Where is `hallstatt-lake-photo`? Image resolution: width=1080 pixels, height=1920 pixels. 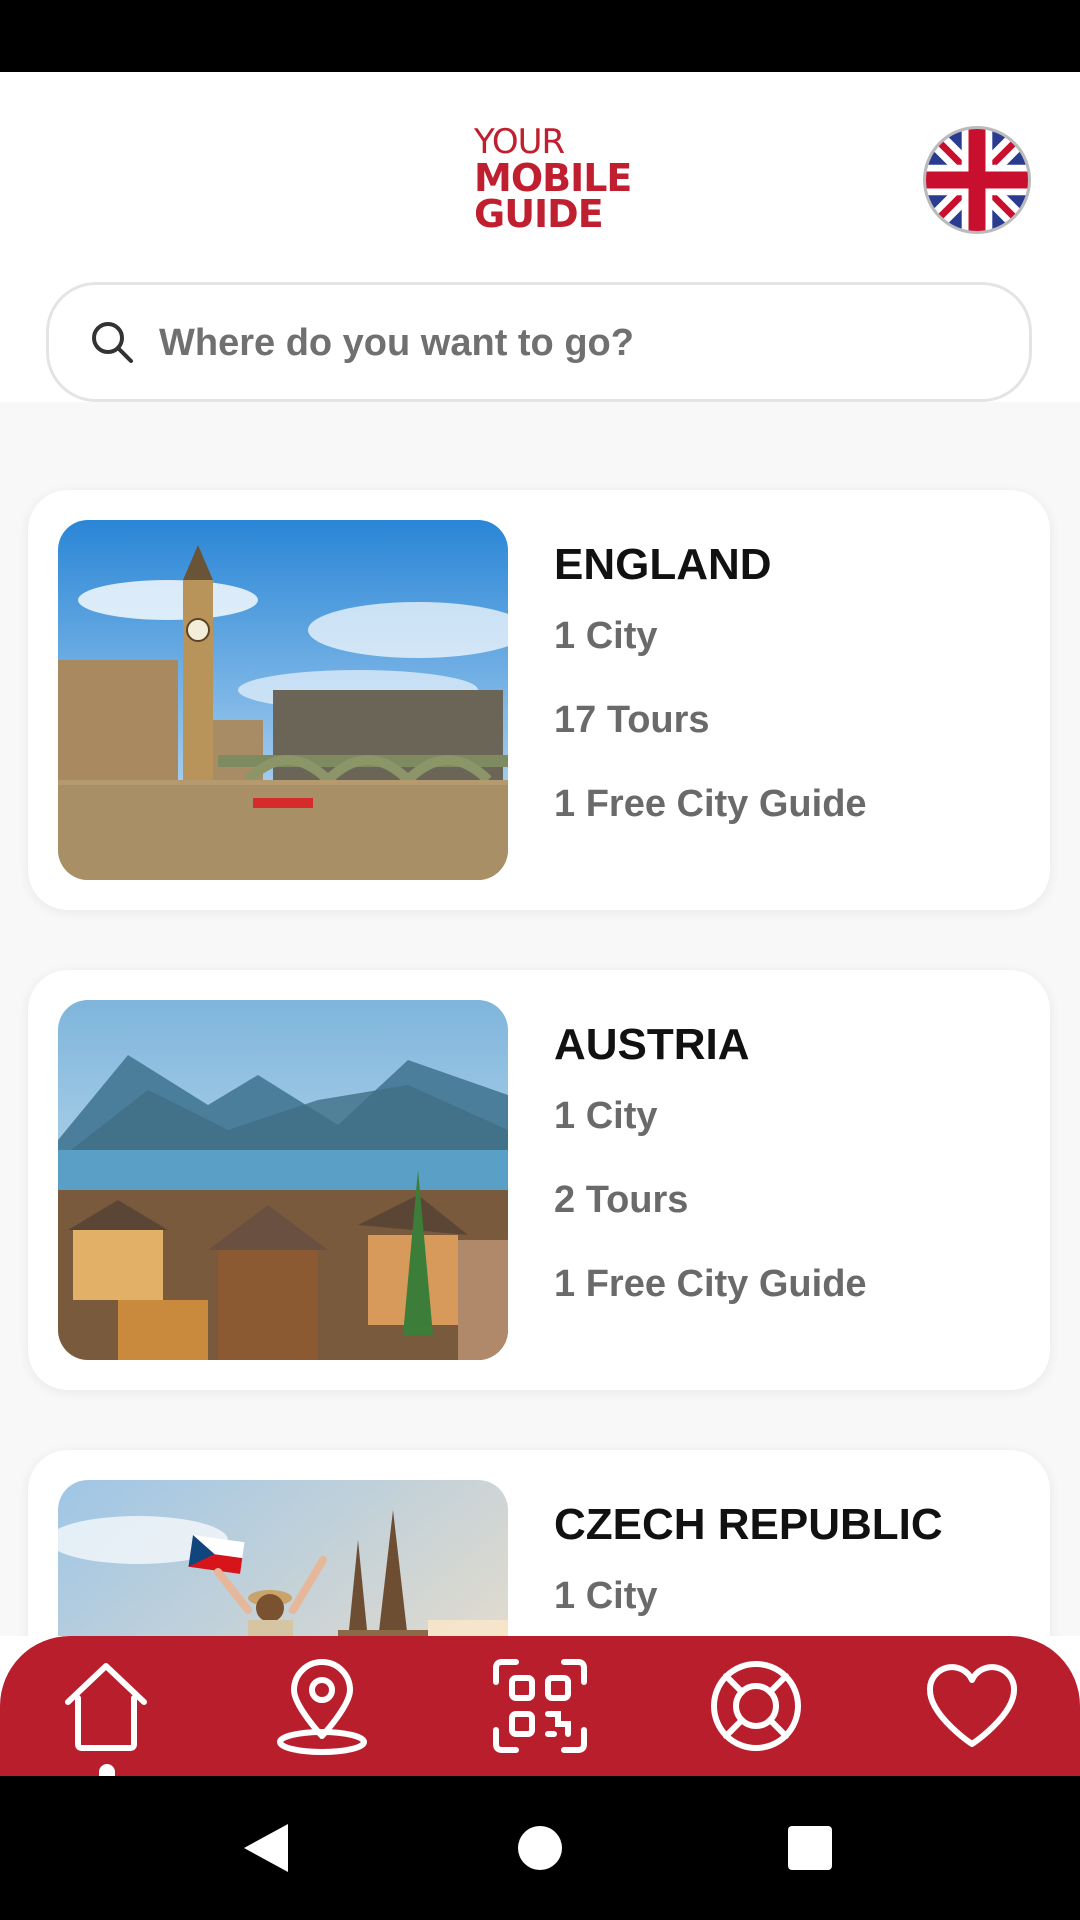 hallstatt-lake-photo is located at coordinates (283, 1180).